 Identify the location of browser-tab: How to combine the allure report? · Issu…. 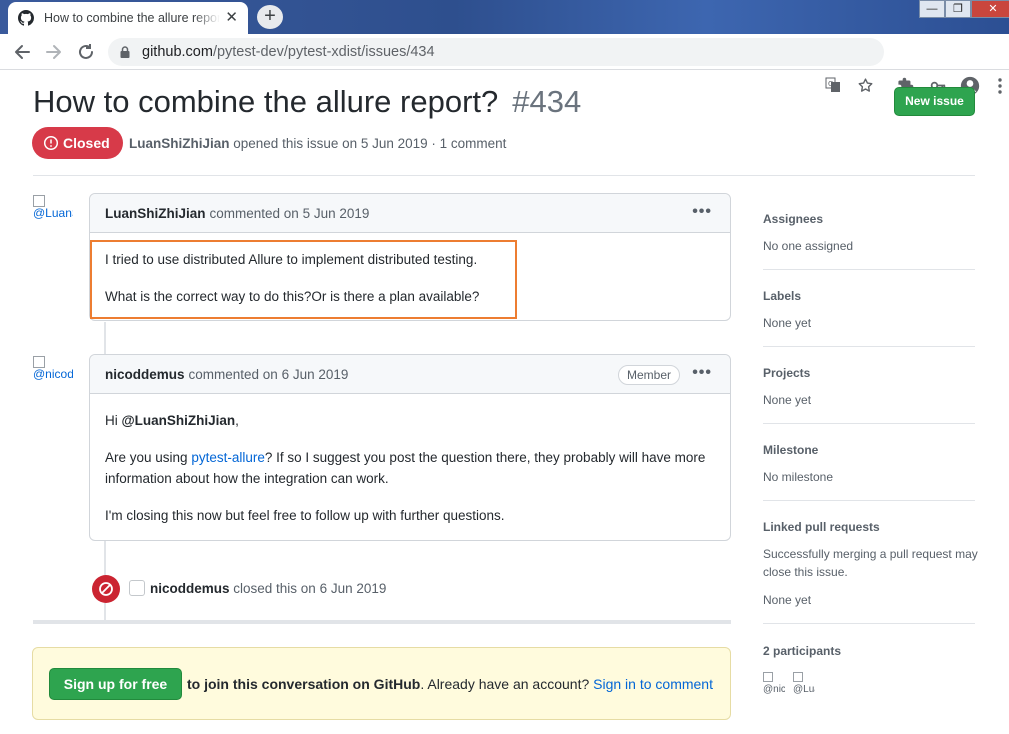
(128, 18).